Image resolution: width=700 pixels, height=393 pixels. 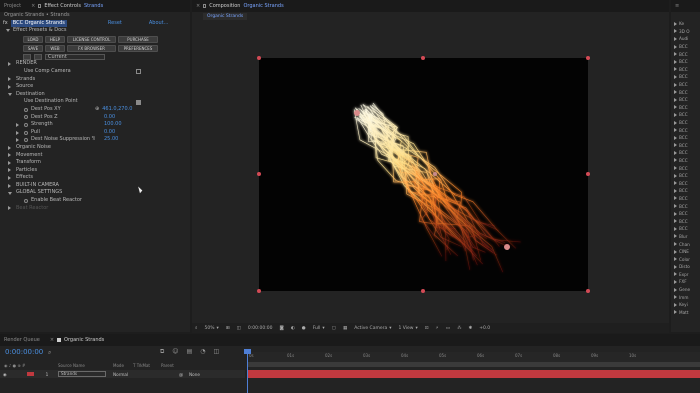 I want to click on graph-editor-icon: ◫, so click(x=216, y=352).